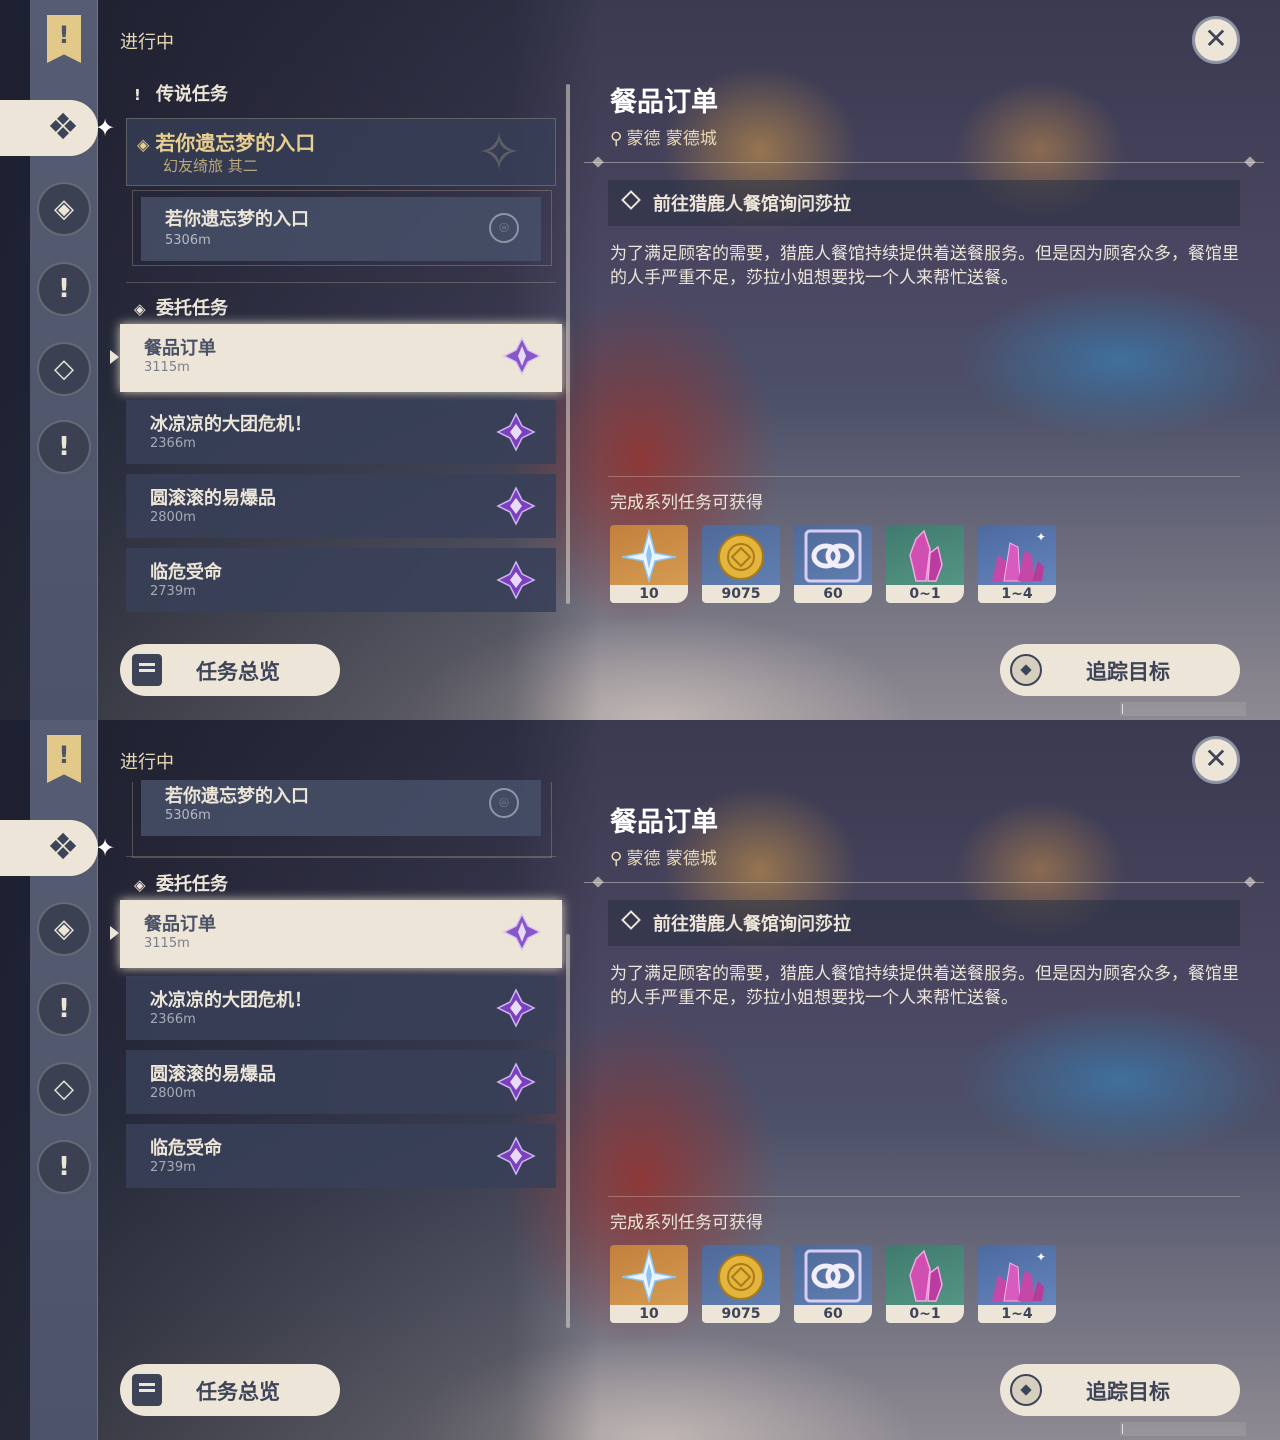  Describe the element at coordinates (752, 204) in the screenshot. I see `objective-text: 前往猎鹿人餐馆询问莎拉` at that location.